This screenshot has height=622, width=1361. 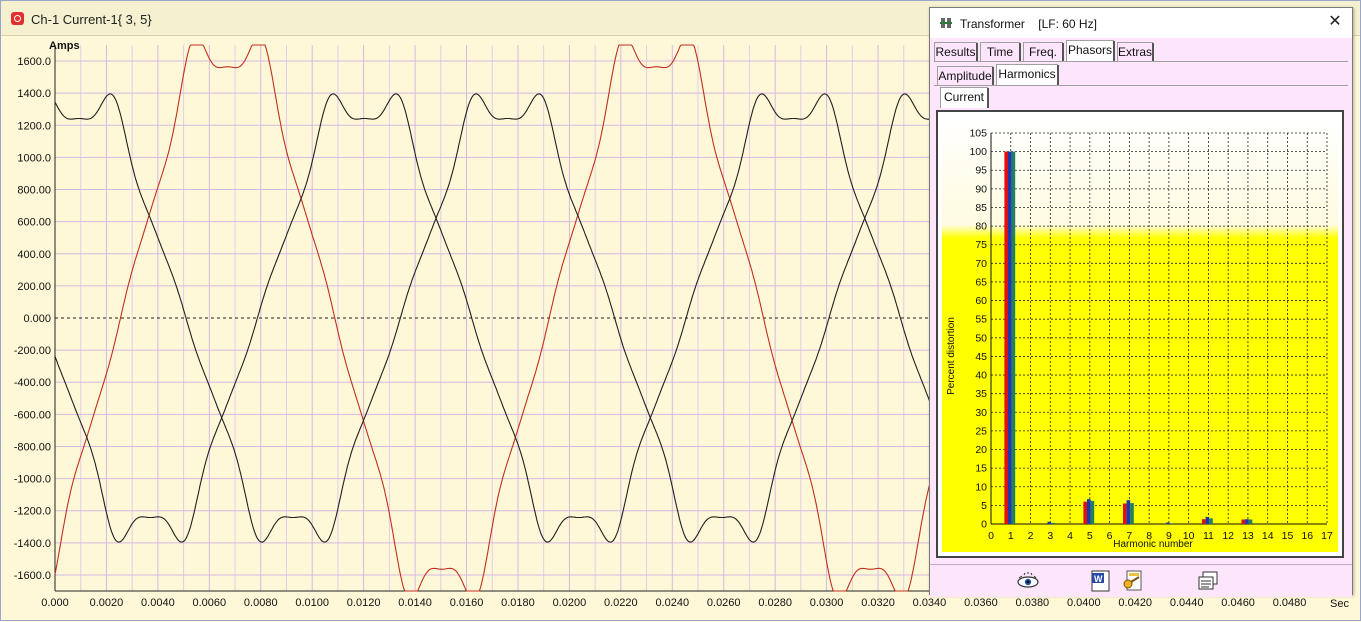 What do you see at coordinates (621, 603) in the screenshot?
I see `waveform-x-tick-label: 0.0220` at bounding box center [621, 603].